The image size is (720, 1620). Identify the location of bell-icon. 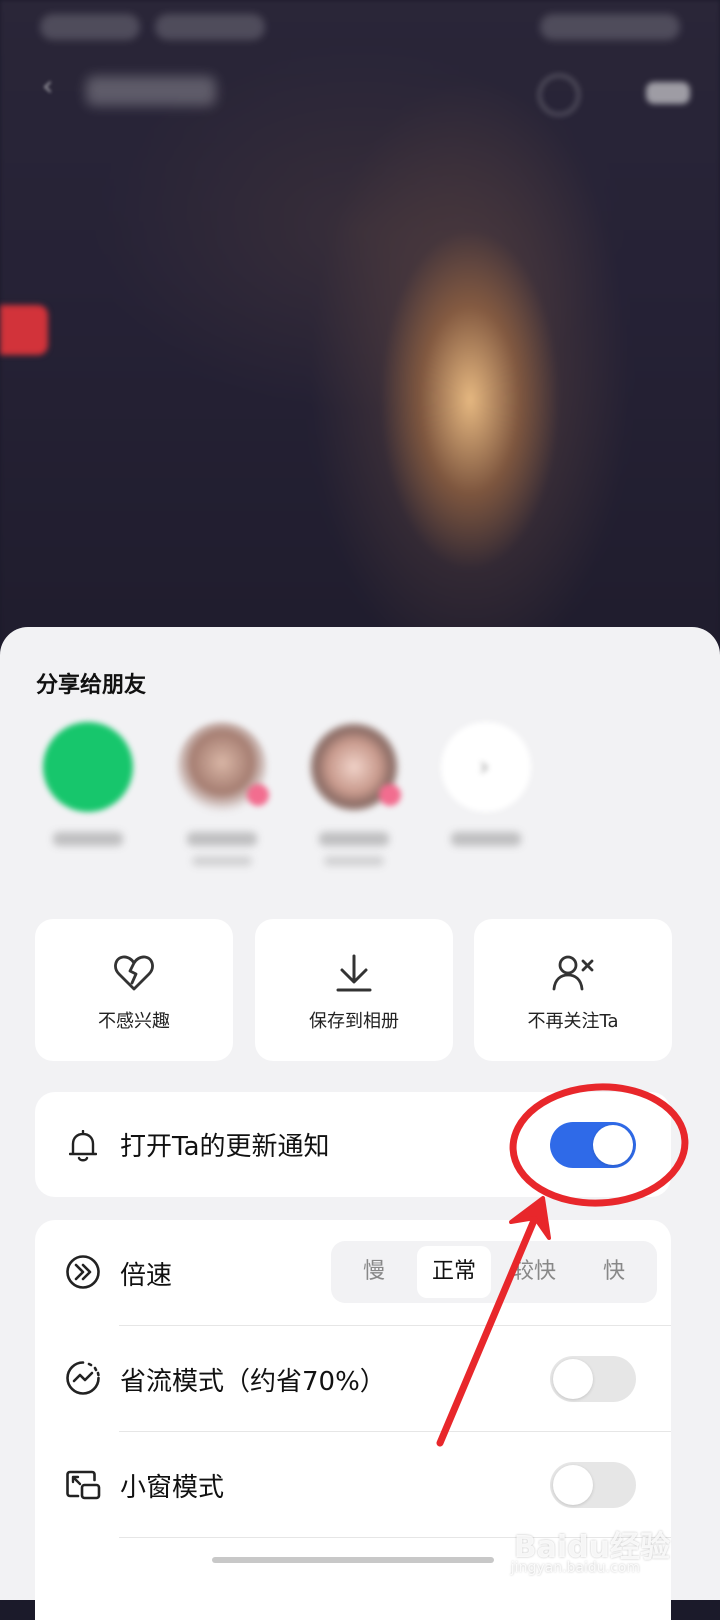
(83, 1146).